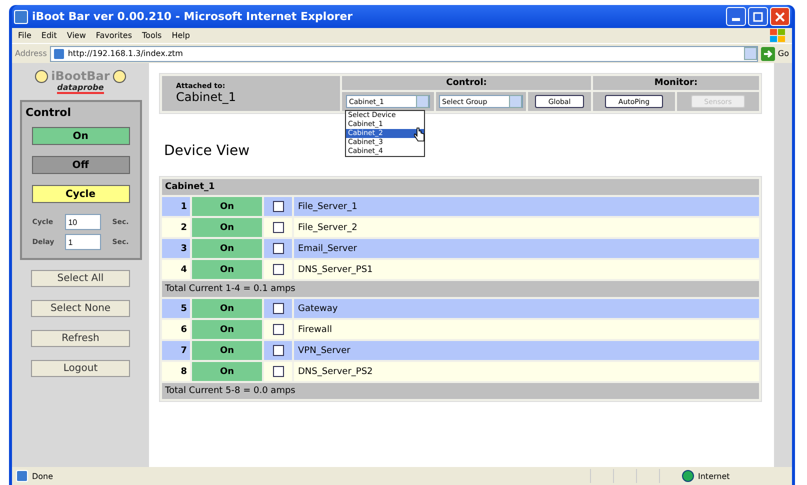 This screenshot has width=807, height=485. I want to click on outlet-number: 7, so click(176, 350).